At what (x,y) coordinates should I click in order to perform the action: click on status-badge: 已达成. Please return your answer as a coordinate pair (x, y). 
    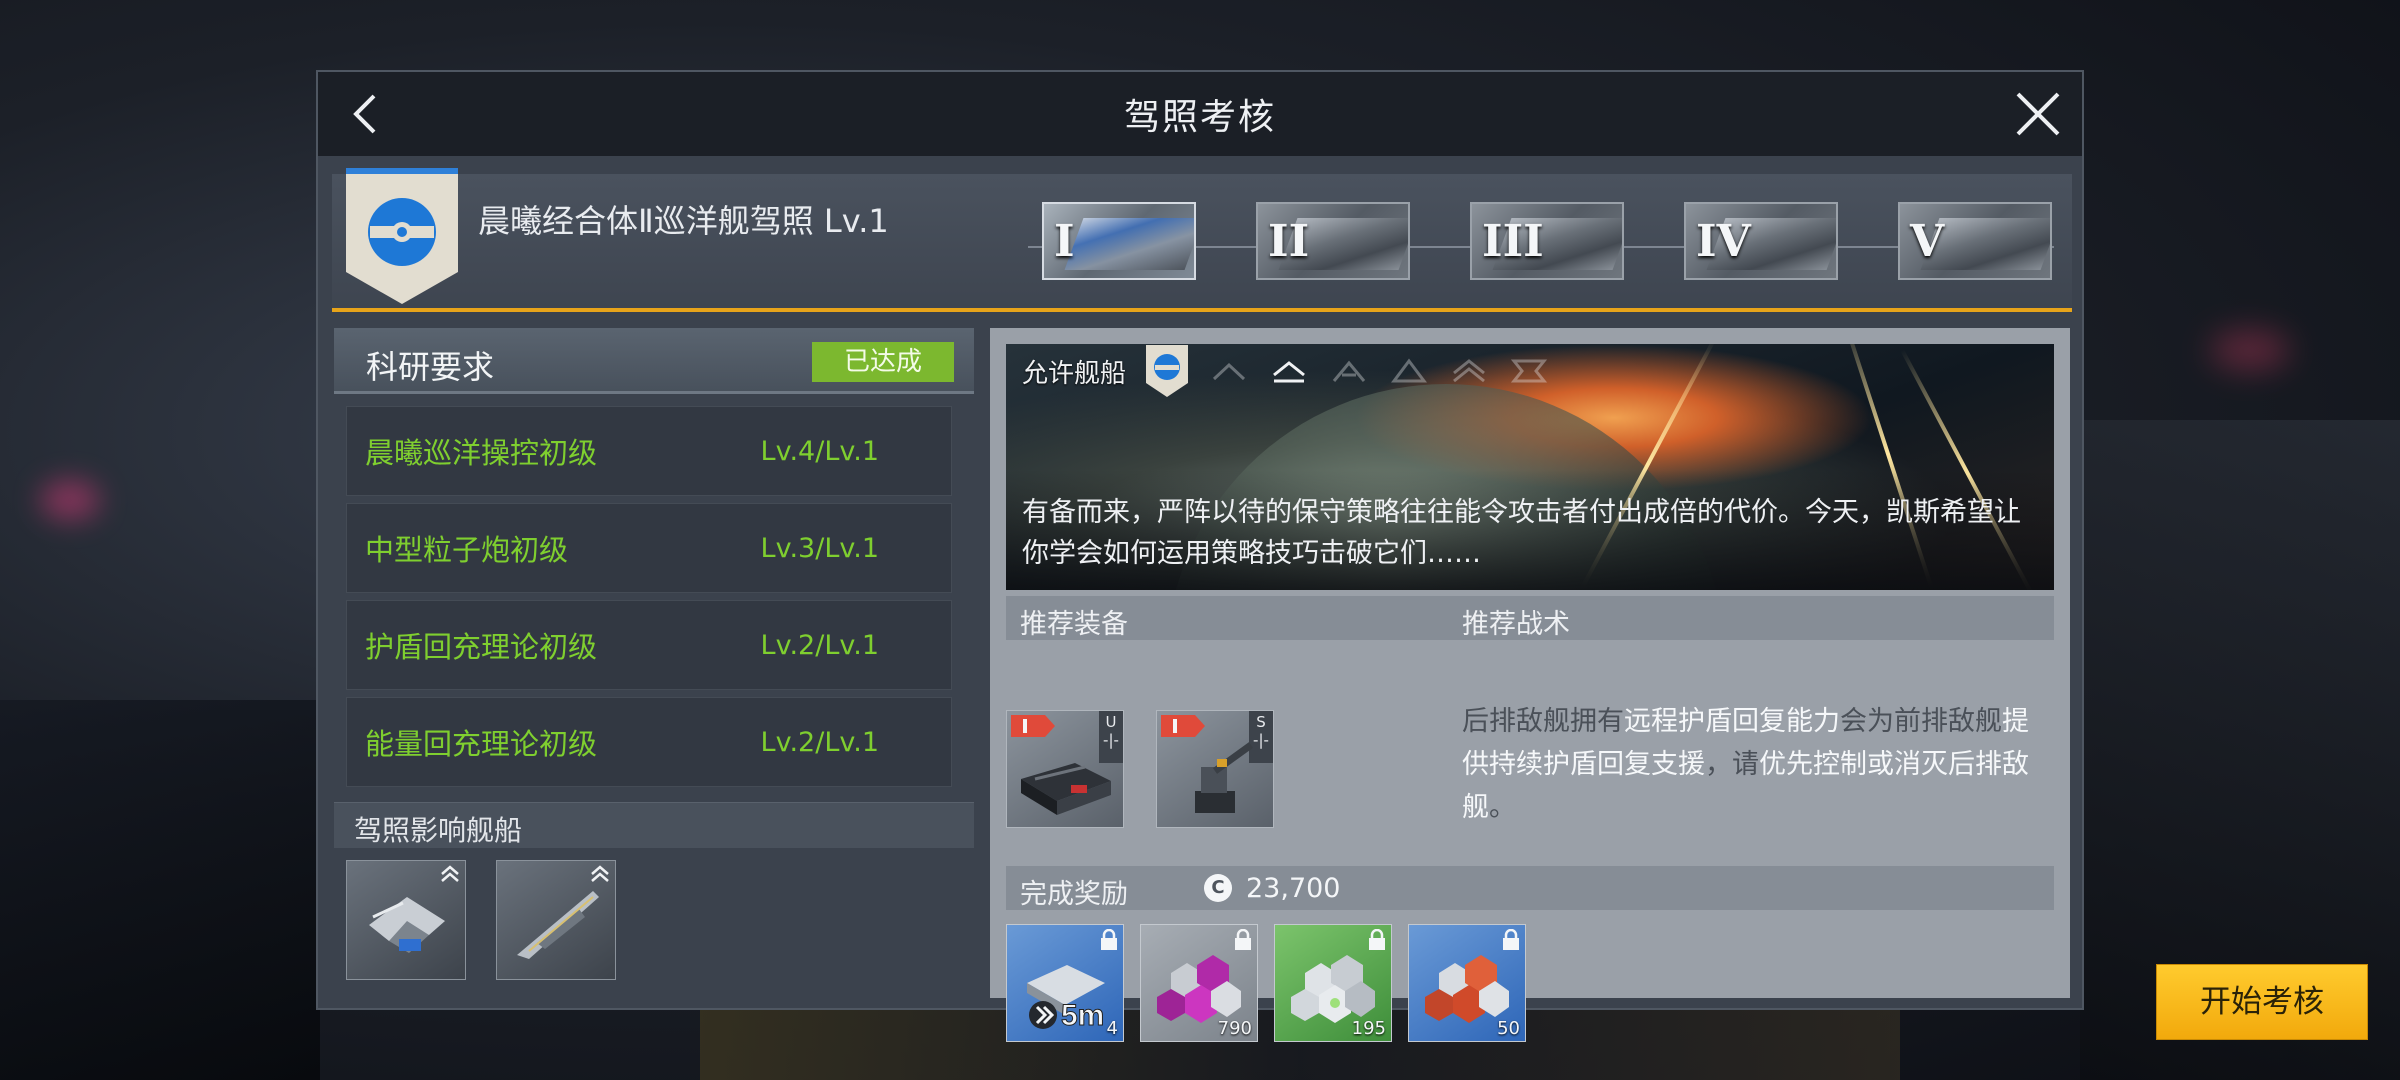
    Looking at the image, I should click on (883, 362).